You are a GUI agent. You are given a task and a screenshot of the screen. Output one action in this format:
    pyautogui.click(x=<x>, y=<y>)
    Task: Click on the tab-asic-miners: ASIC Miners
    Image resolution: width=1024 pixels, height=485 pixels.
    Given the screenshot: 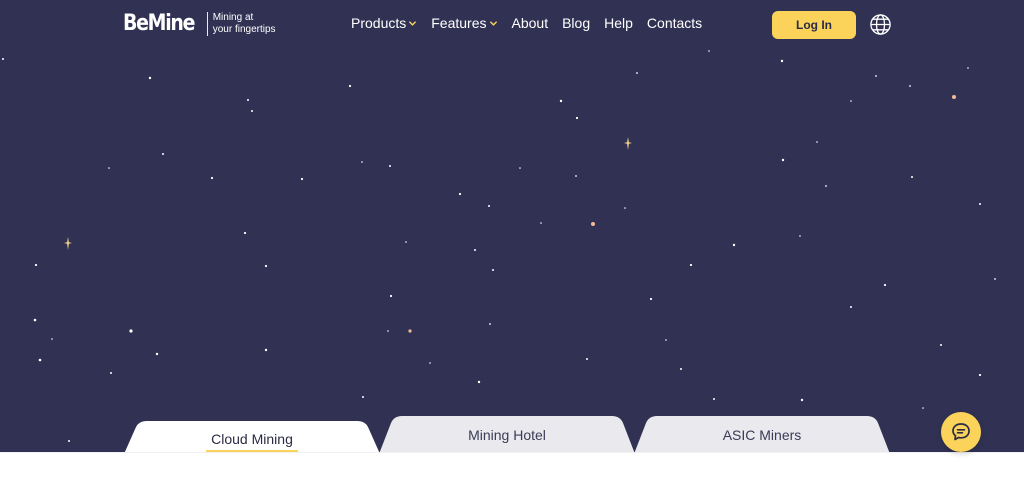 What is the action you would take?
    pyautogui.click(x=762, y=433)
    